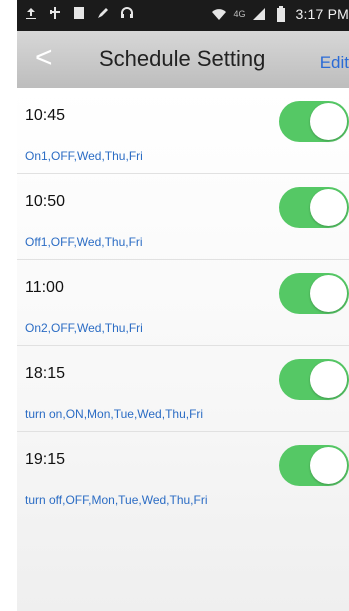 This screenshot has width=349, height=611. Describe the element at coordinates (259, 14) in the screenshot. I see `signal-icon` at that location.